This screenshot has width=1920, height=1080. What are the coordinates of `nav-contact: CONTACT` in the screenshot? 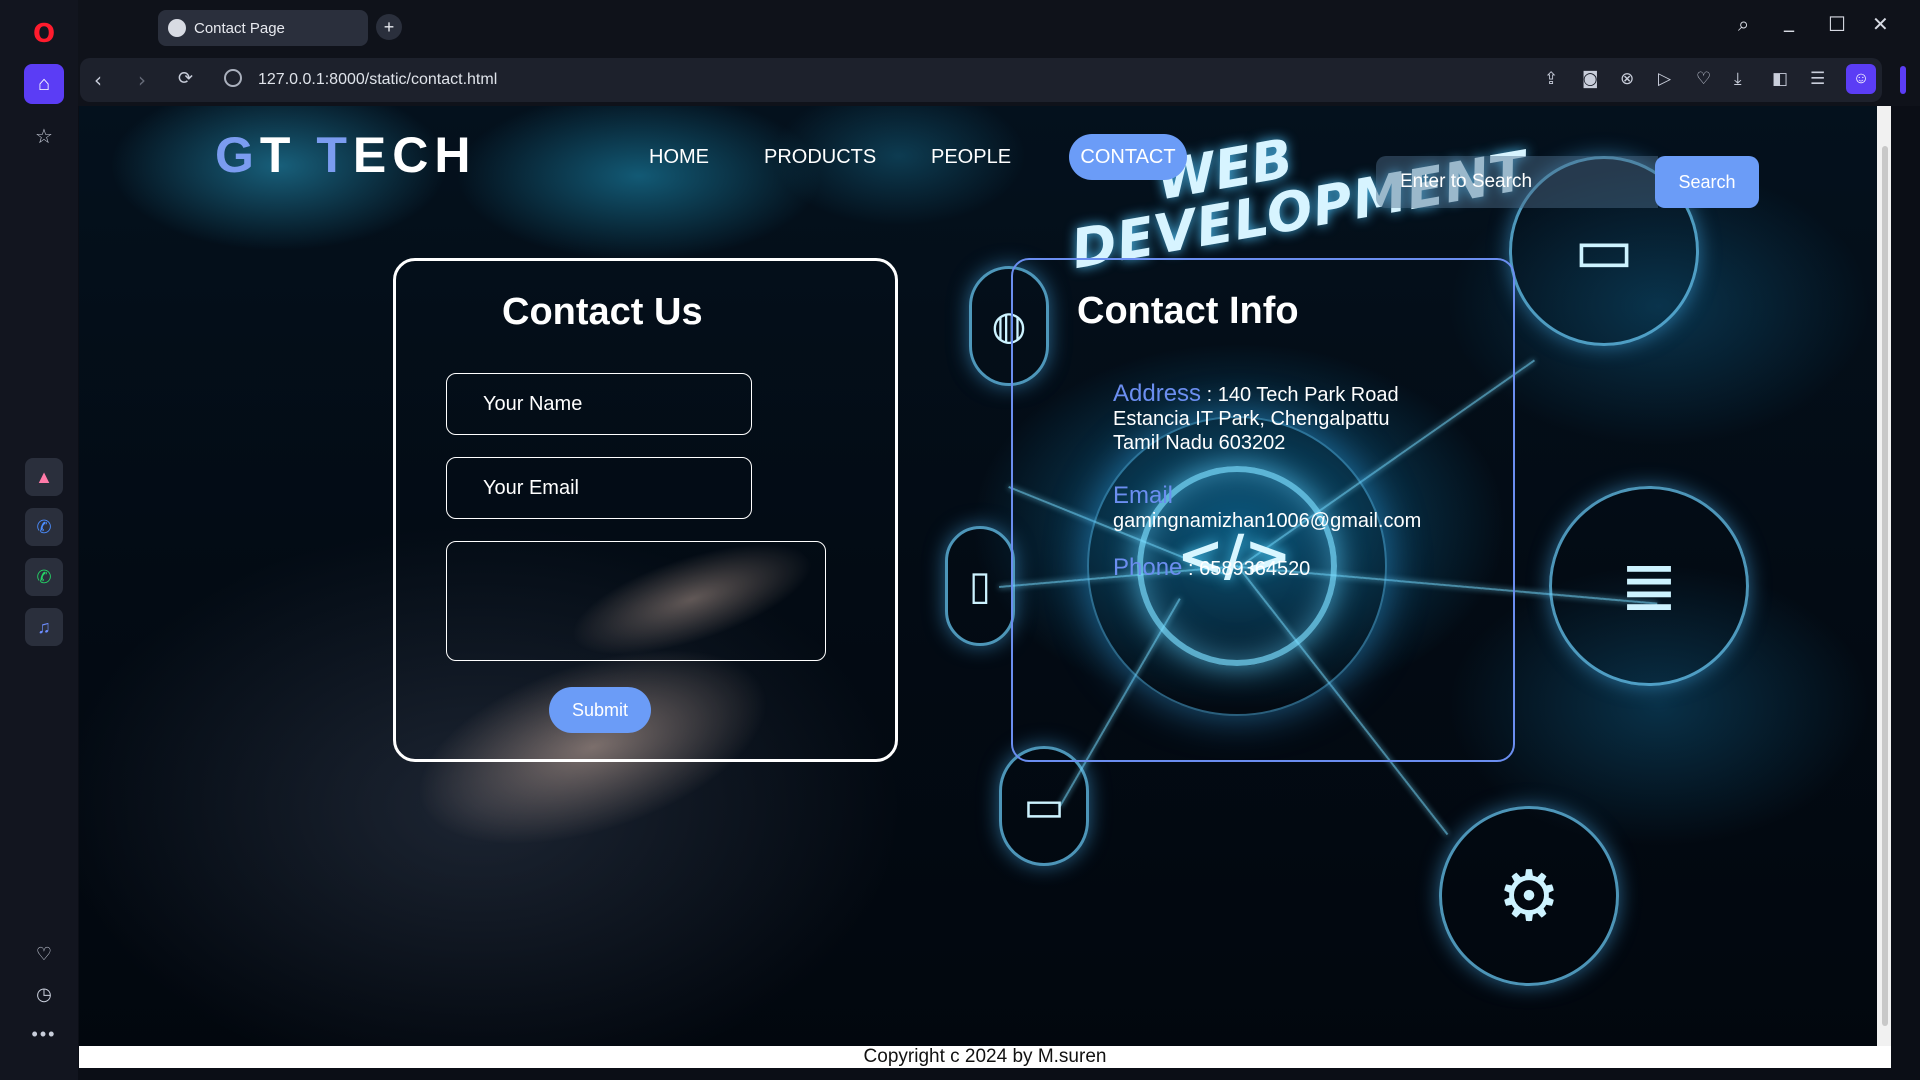 It's located at (1128, 157).